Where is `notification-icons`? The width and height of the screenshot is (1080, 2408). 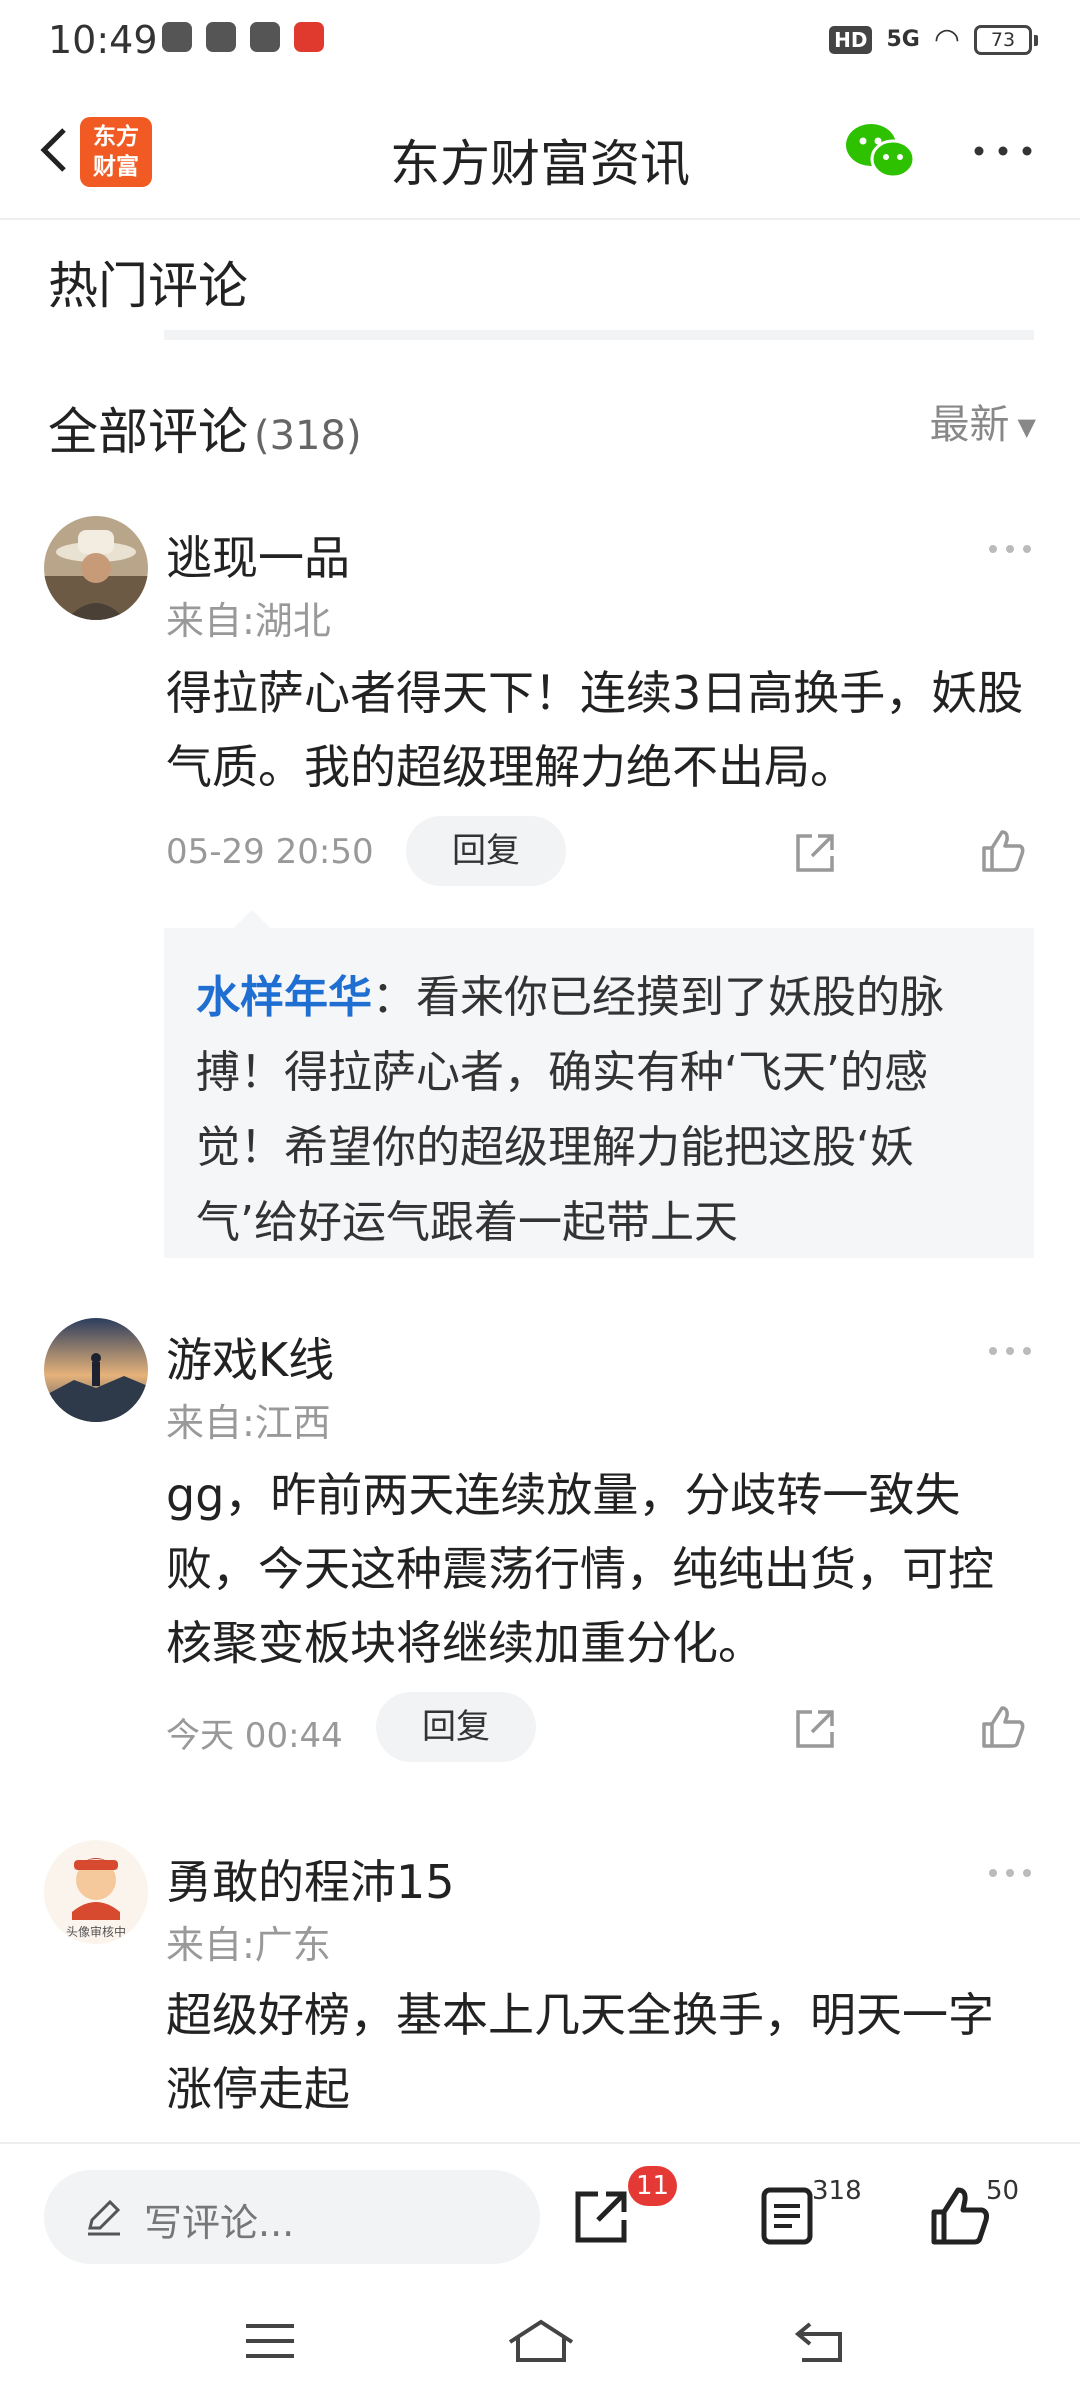
notification-icons is located at coordinates (243, 37).